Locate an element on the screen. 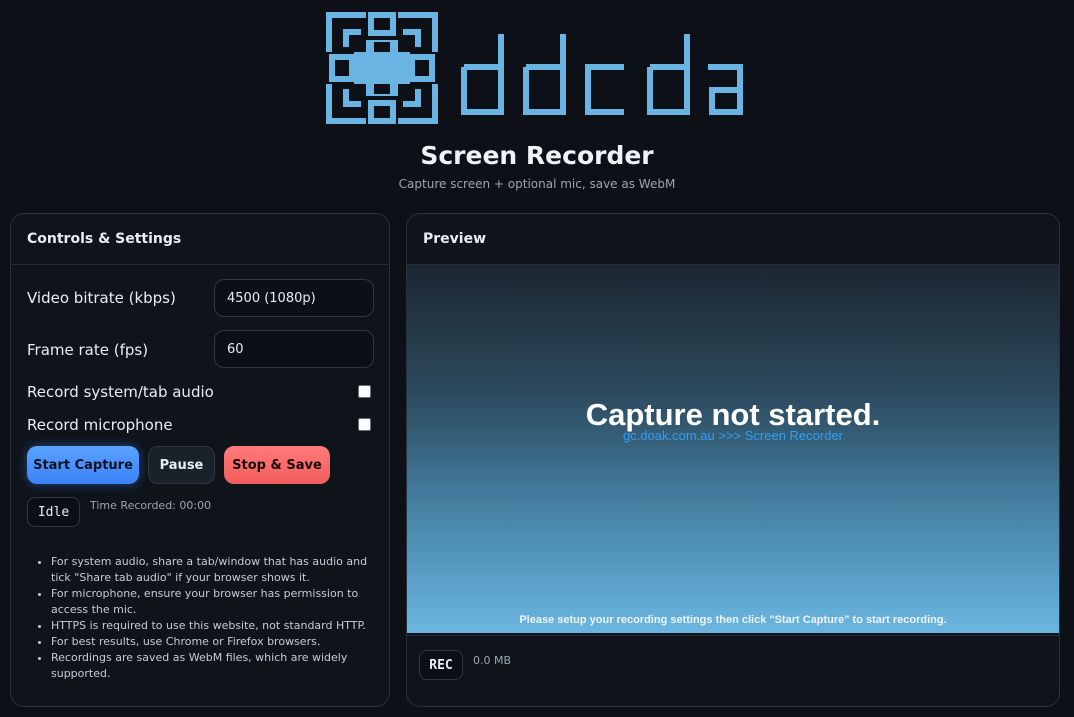 The image size is (1074, 717). pause-button: Pause is located at coordinates (181, 465).